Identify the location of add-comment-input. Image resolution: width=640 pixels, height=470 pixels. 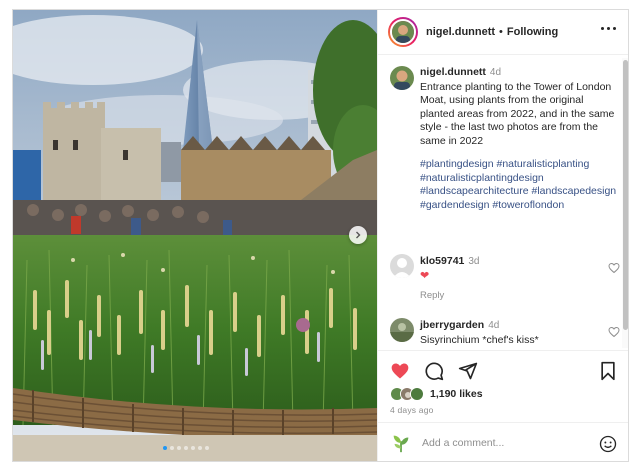
(502, 443).